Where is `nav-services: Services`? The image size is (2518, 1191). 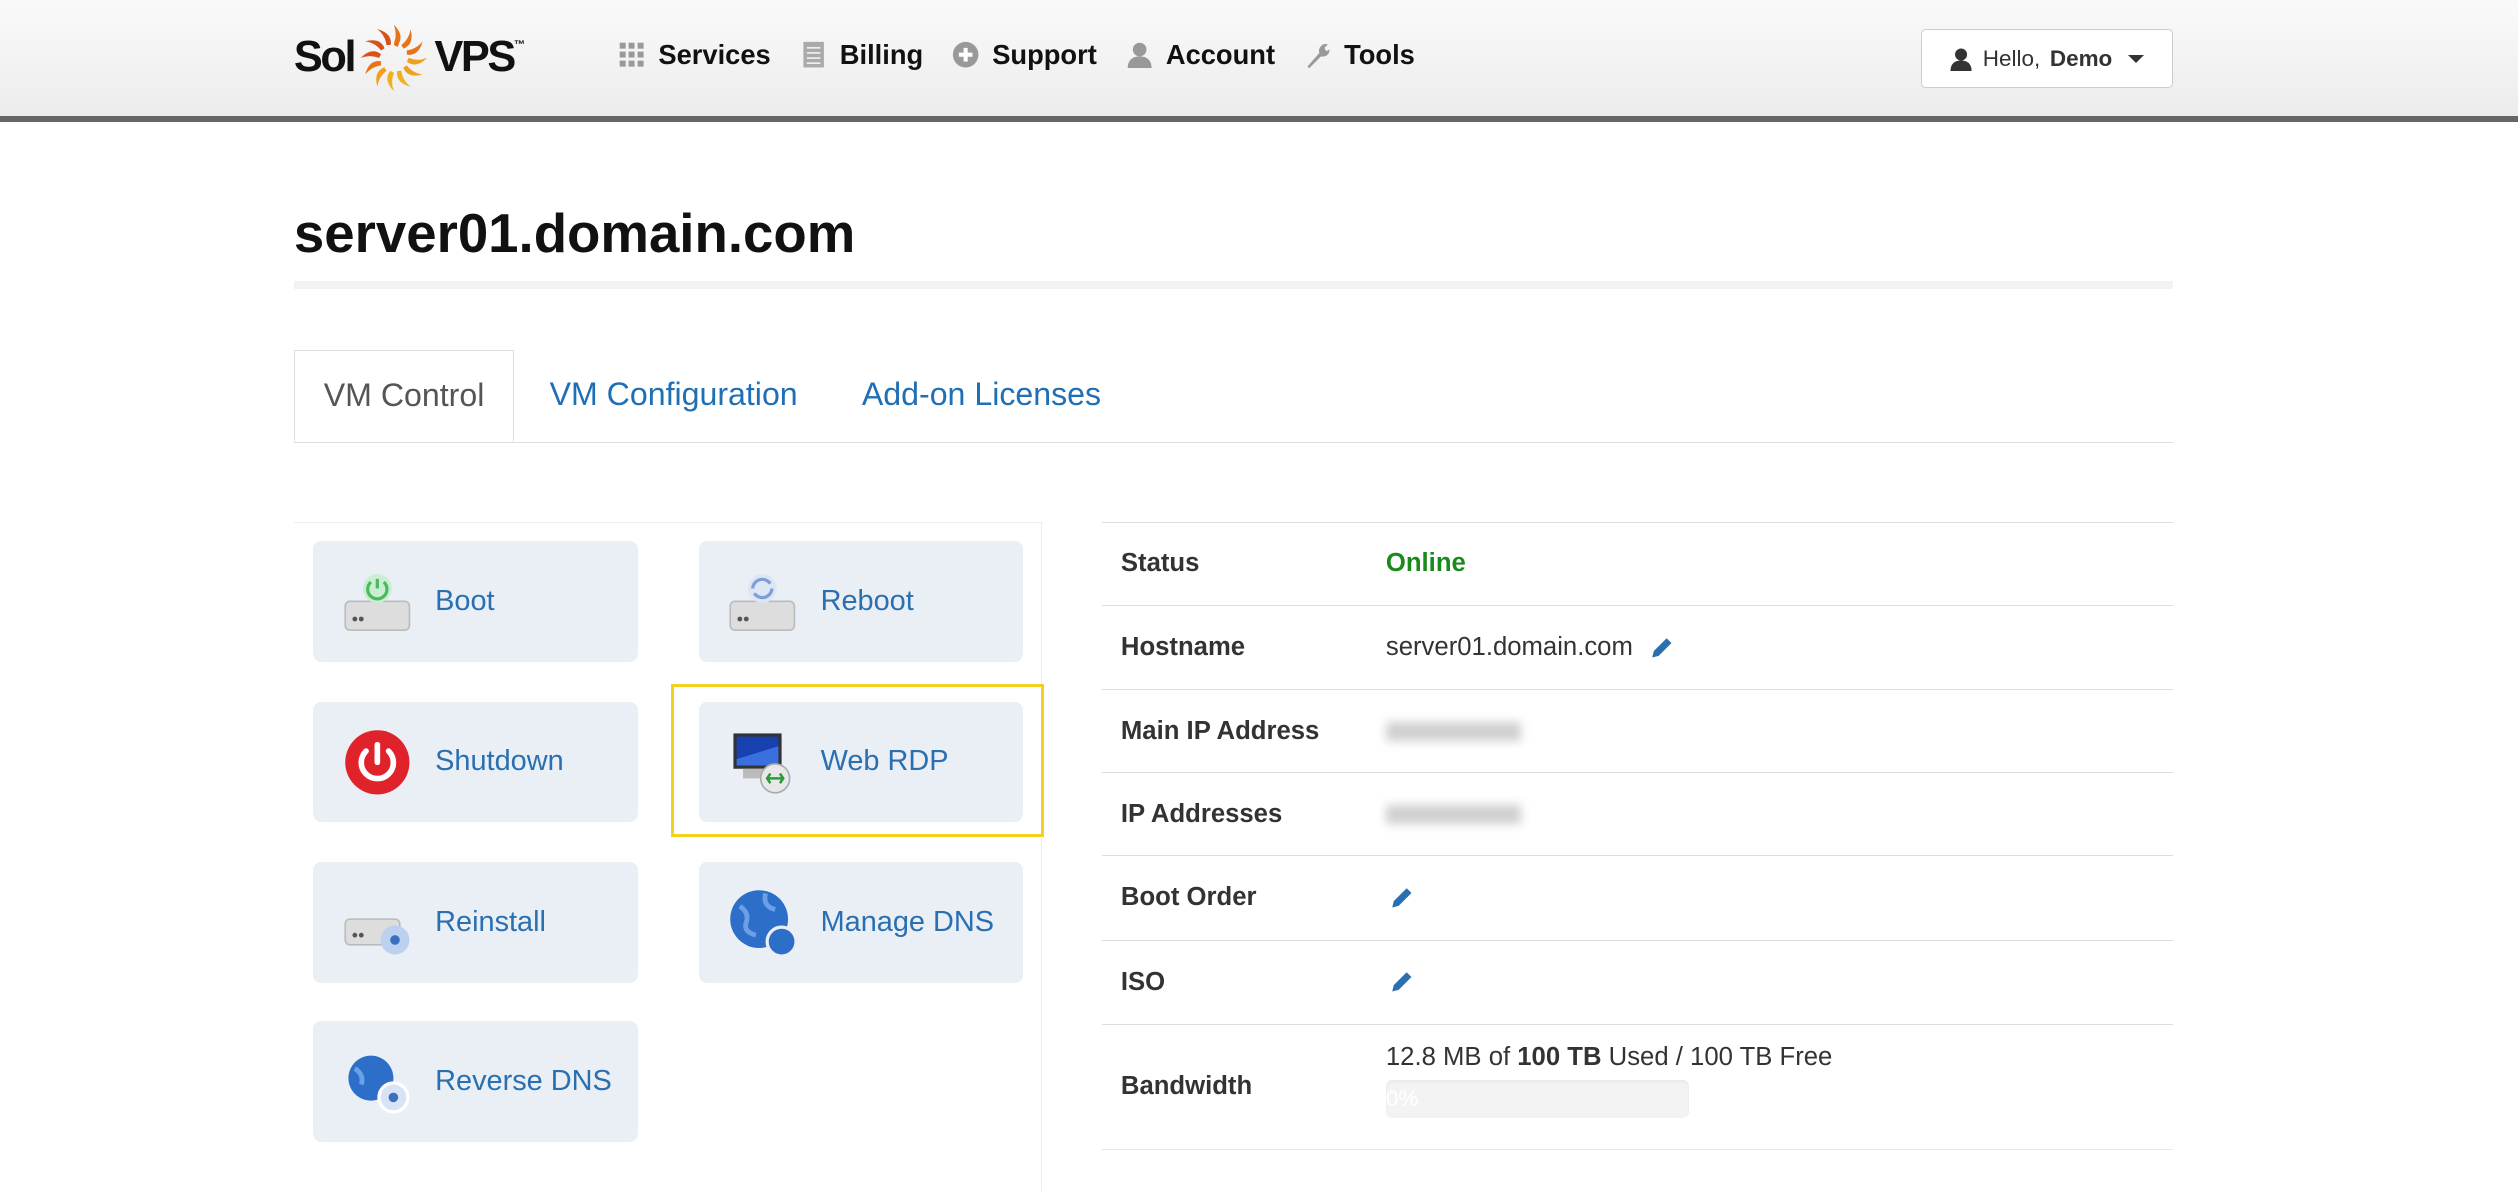
nav-services: Services is located at coordinates (694, 54).